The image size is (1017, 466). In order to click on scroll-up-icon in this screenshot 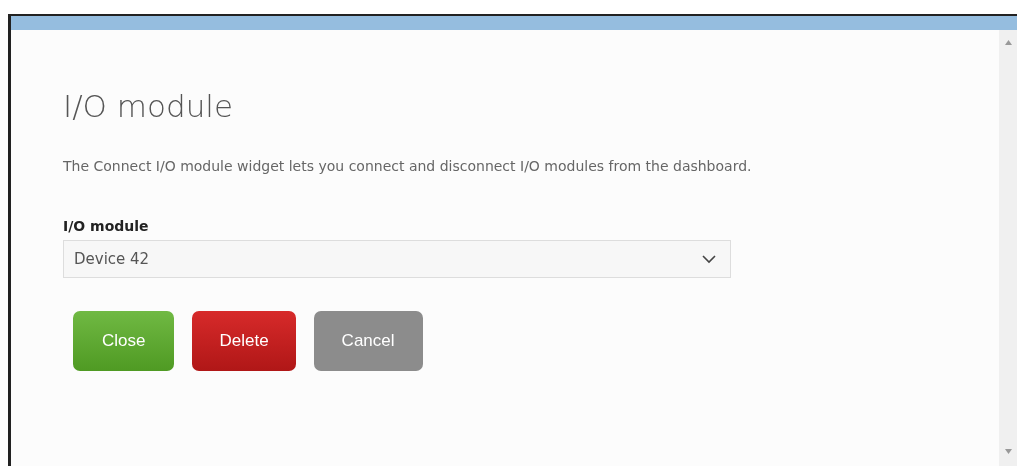, I will do `click(1008, 42)`.